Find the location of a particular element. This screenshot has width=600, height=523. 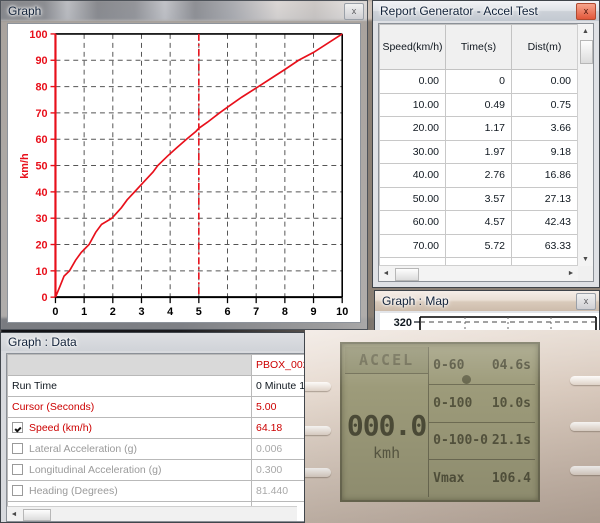

svg-text: 70 is located at coordinates (41, 114).